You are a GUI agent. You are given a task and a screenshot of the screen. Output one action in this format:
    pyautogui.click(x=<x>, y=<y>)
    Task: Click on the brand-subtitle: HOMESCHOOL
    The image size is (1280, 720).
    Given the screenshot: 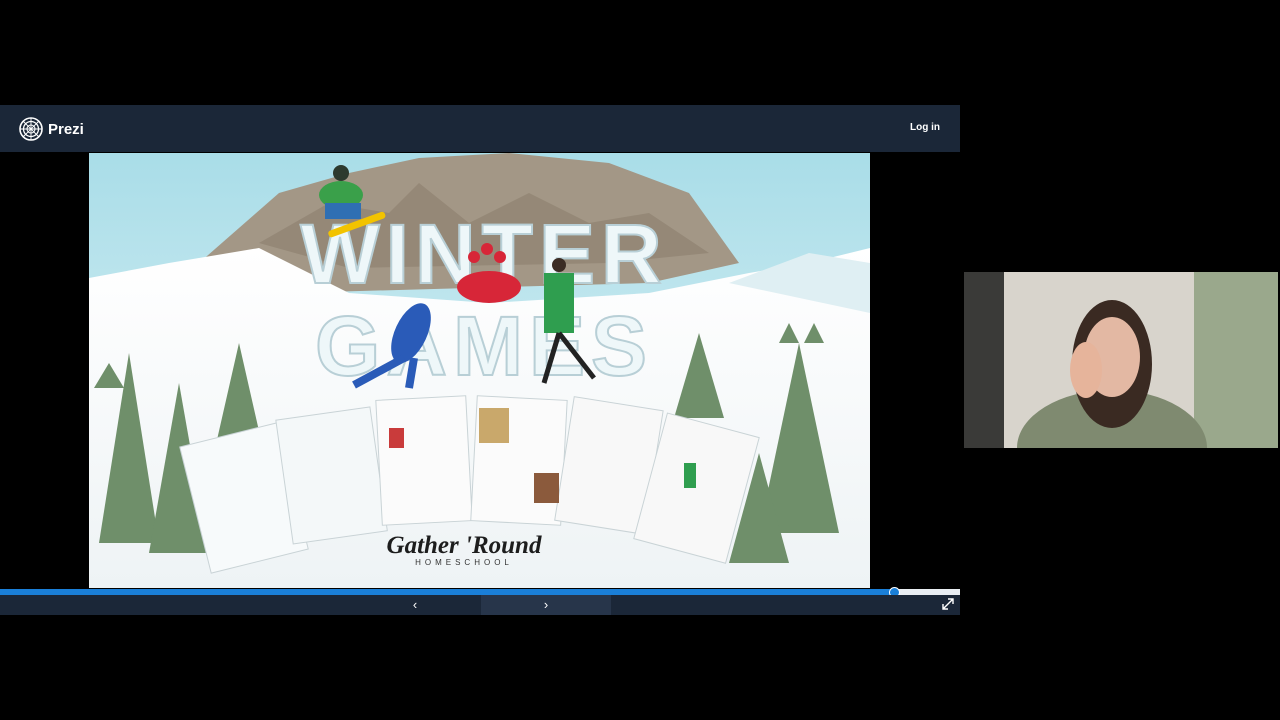 What is the action you would take?
    pyautogui.click(x=464, y=562)
    